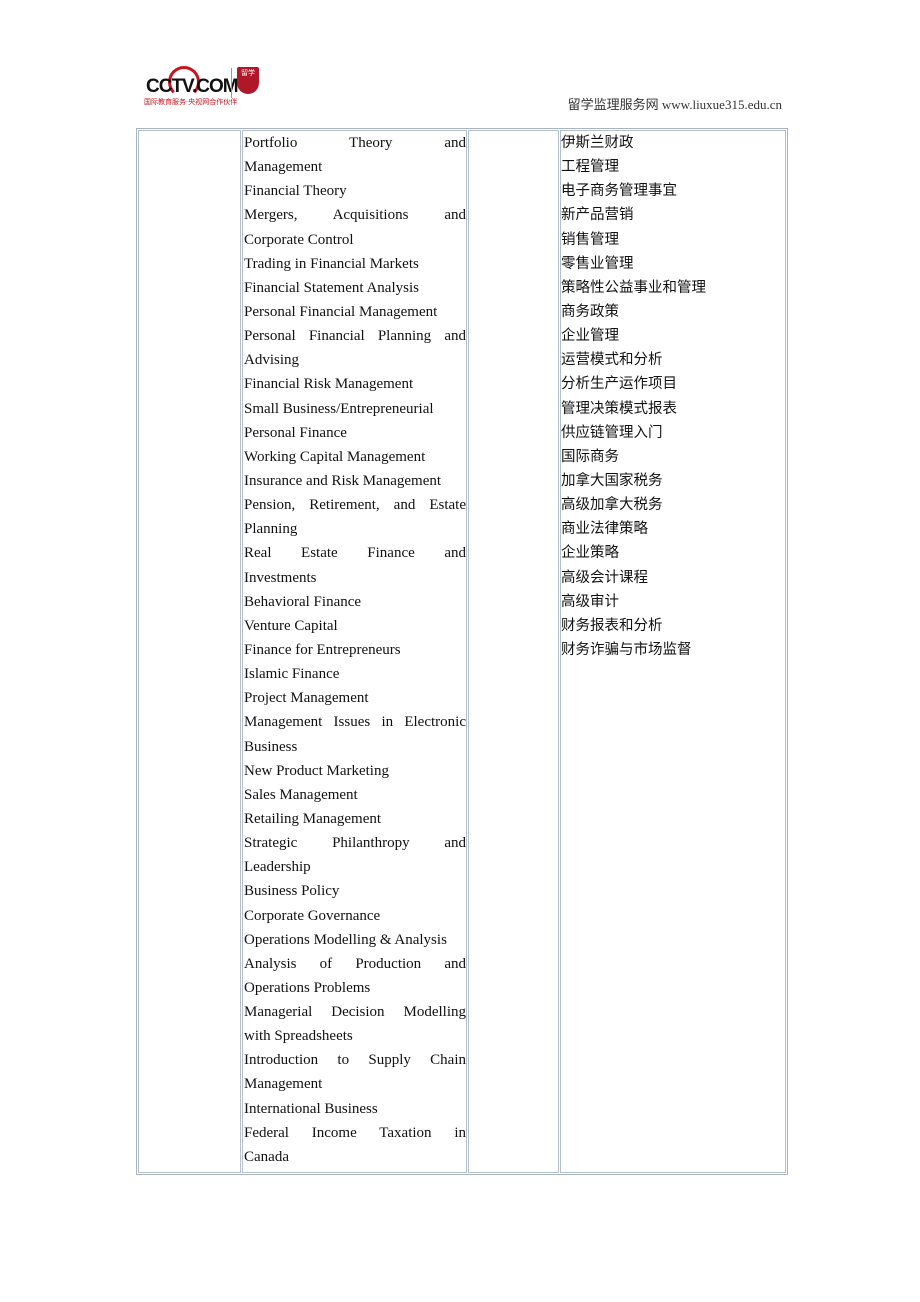 This screenshot has width=920, height=1302. What do you see at coordinates (674, 104) in the screenshot?
I see `site-label: 留学监理服务网 www.liuxue315.edu.cn` at bounding box center [674, 104].